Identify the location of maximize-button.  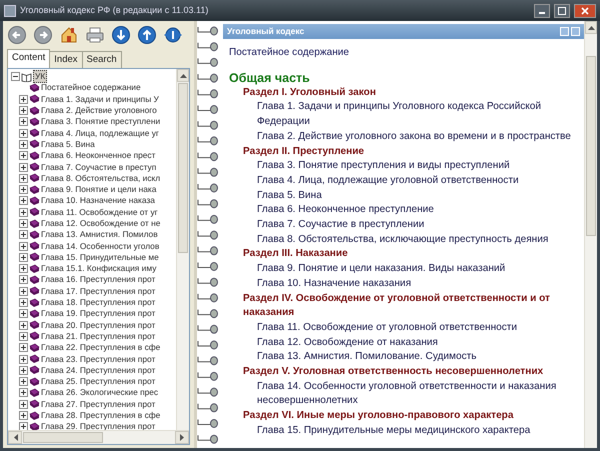
(562, 11).